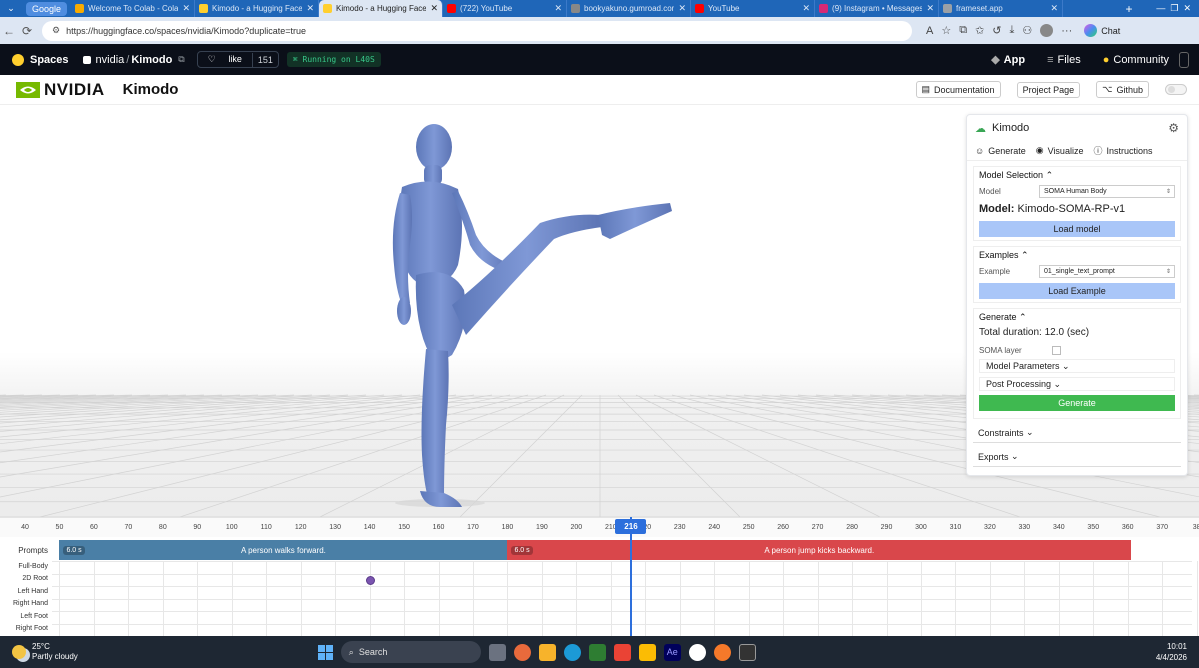 Image resolution: width=1199 pixels, height=668 pixels. What do you see at coordinates (1060, 150) in the screenshot?
I see `tab-visualize: ◉ Visualize` at bounding box center [1060, 150].